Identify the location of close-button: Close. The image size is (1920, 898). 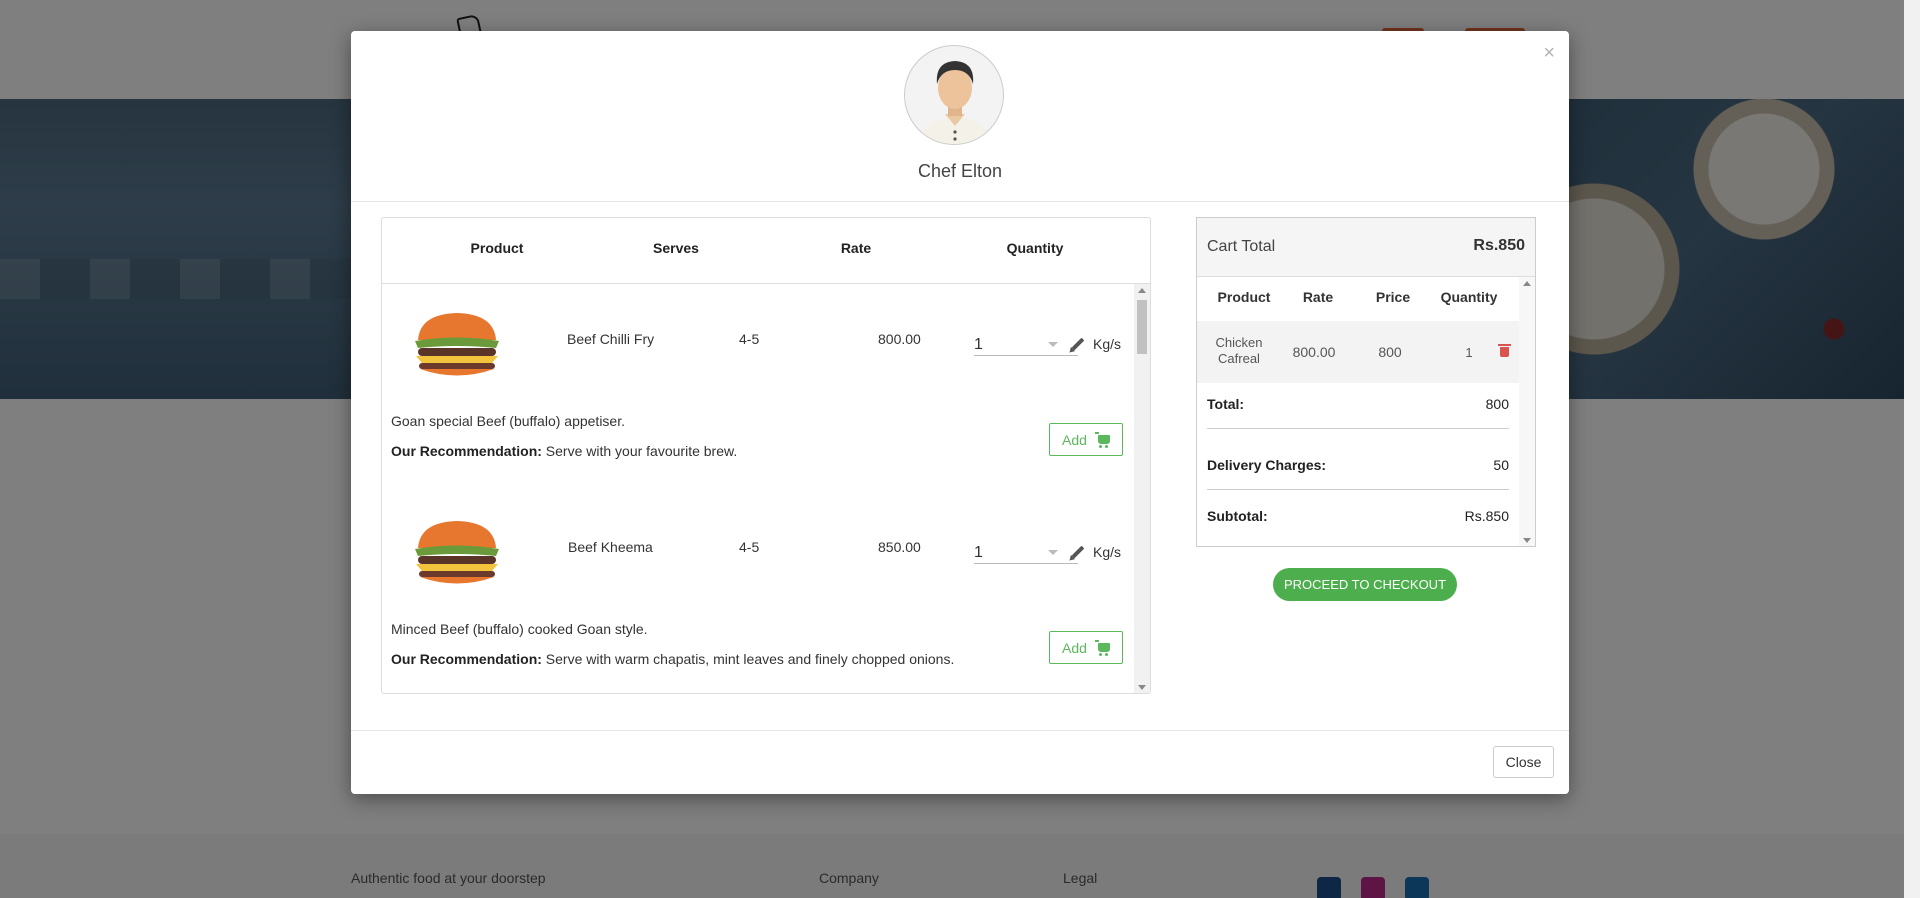
(1523, 762).